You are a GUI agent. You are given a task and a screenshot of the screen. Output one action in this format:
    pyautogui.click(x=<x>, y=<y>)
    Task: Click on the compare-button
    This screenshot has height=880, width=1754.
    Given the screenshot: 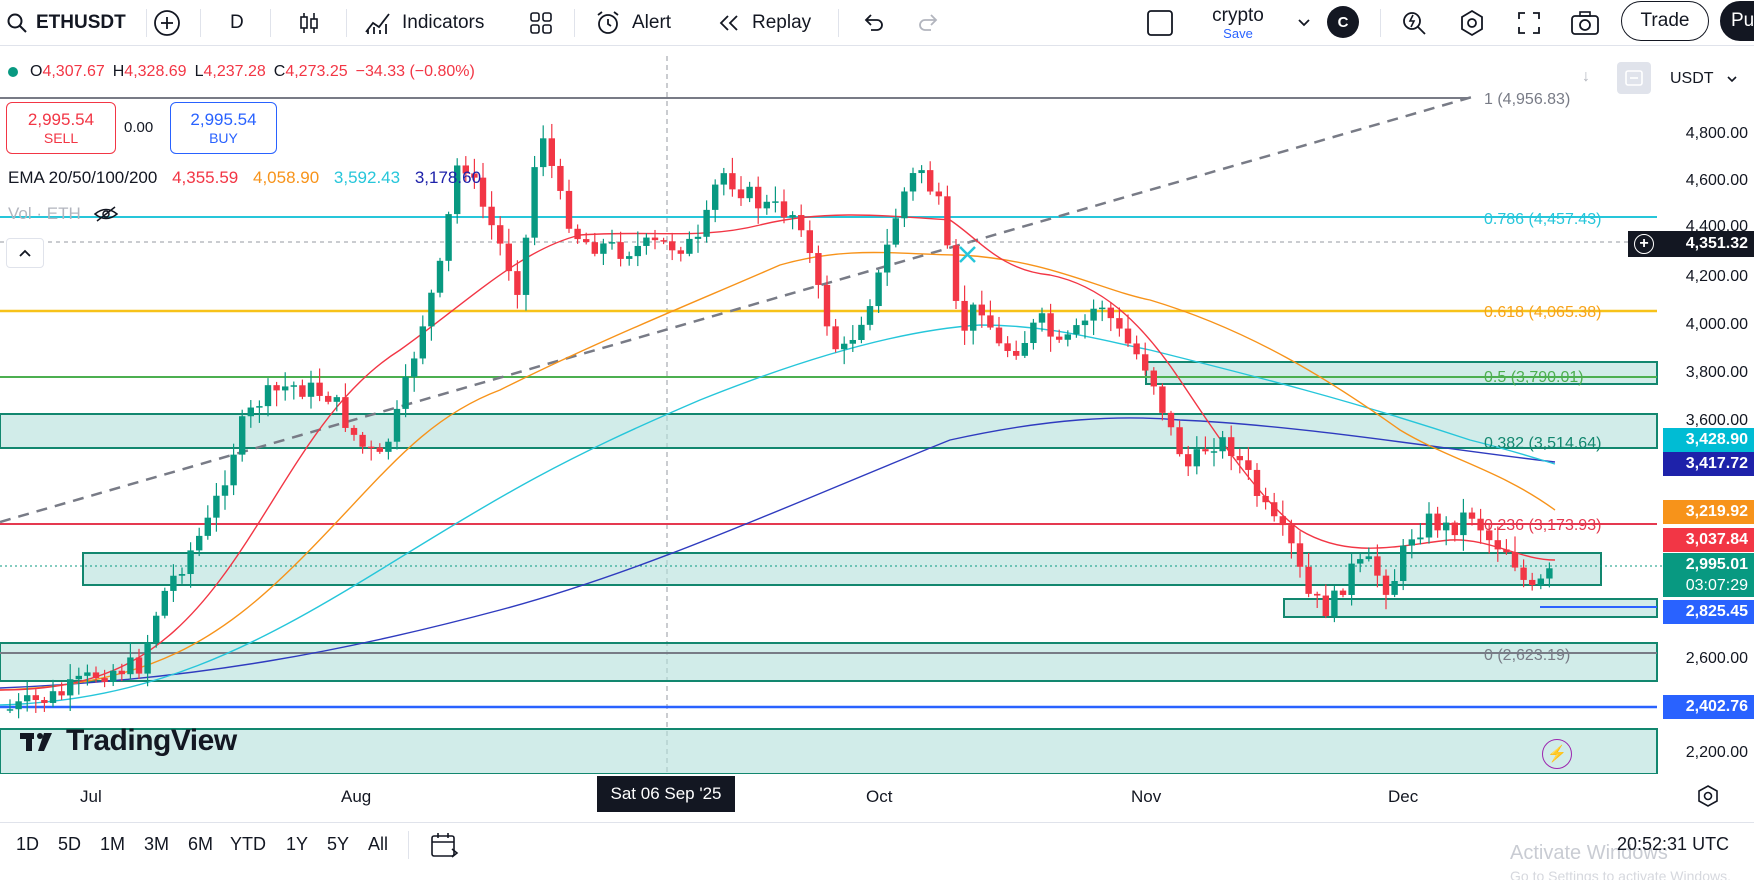 What is the action you would take?
    pyautogui.click(x=167, y=23)
    